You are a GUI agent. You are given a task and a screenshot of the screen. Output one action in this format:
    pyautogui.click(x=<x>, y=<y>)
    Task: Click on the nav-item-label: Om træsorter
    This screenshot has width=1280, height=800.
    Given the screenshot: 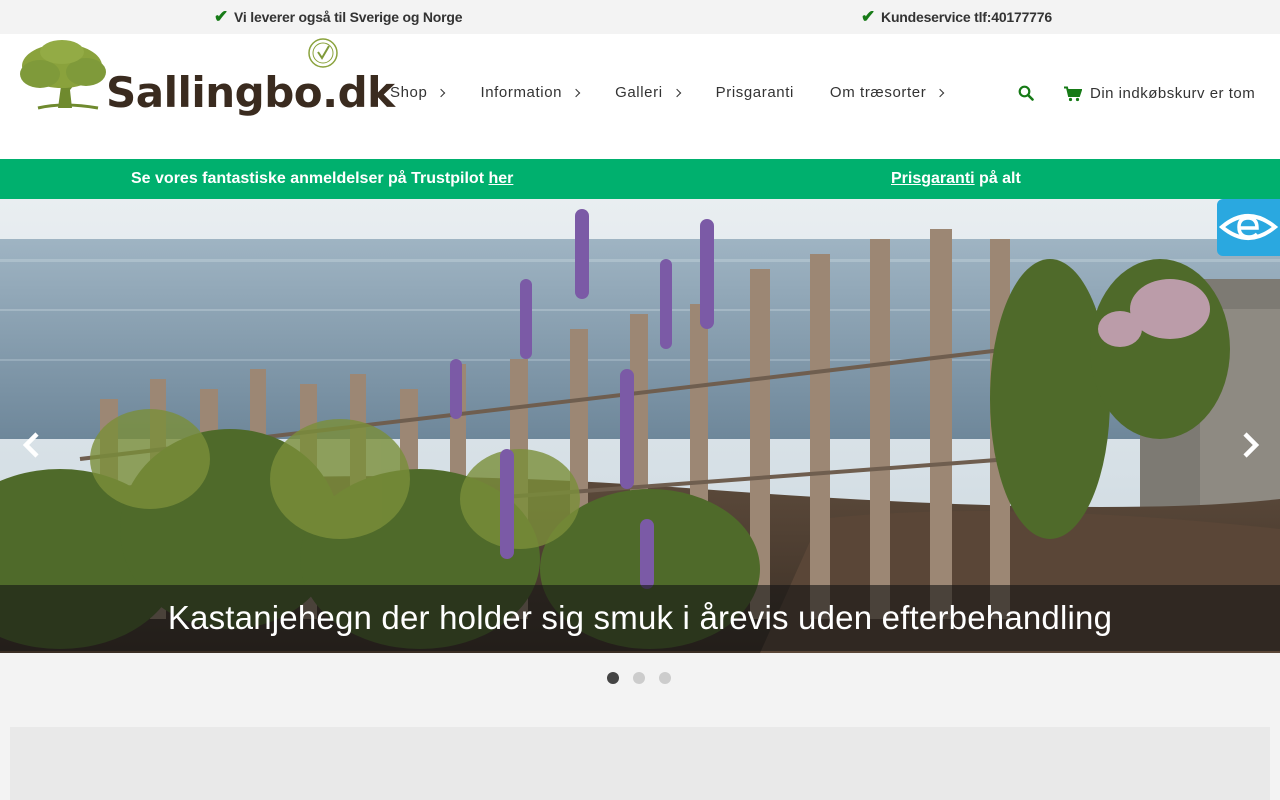 What is the action you would take?
    pyautogui.click(x=878, y=92)
    